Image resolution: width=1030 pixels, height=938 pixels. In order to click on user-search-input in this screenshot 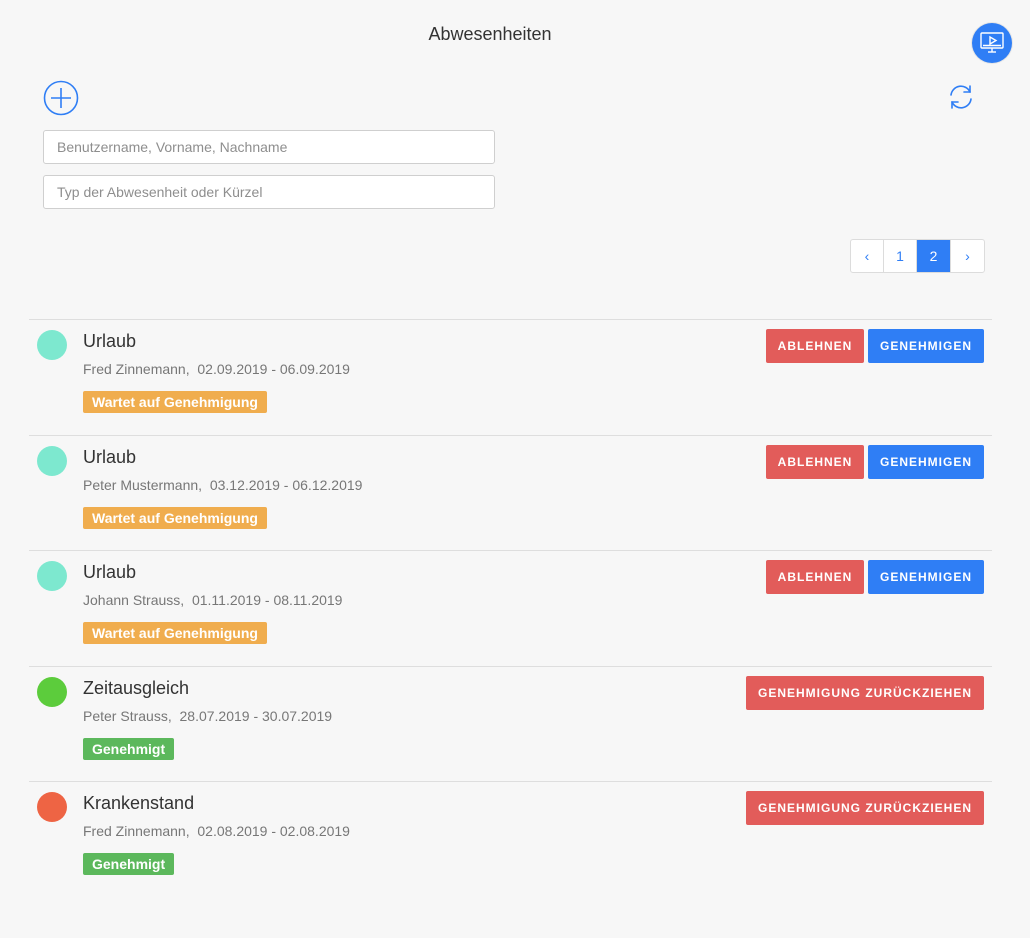, I will do `click(269, 147)`.